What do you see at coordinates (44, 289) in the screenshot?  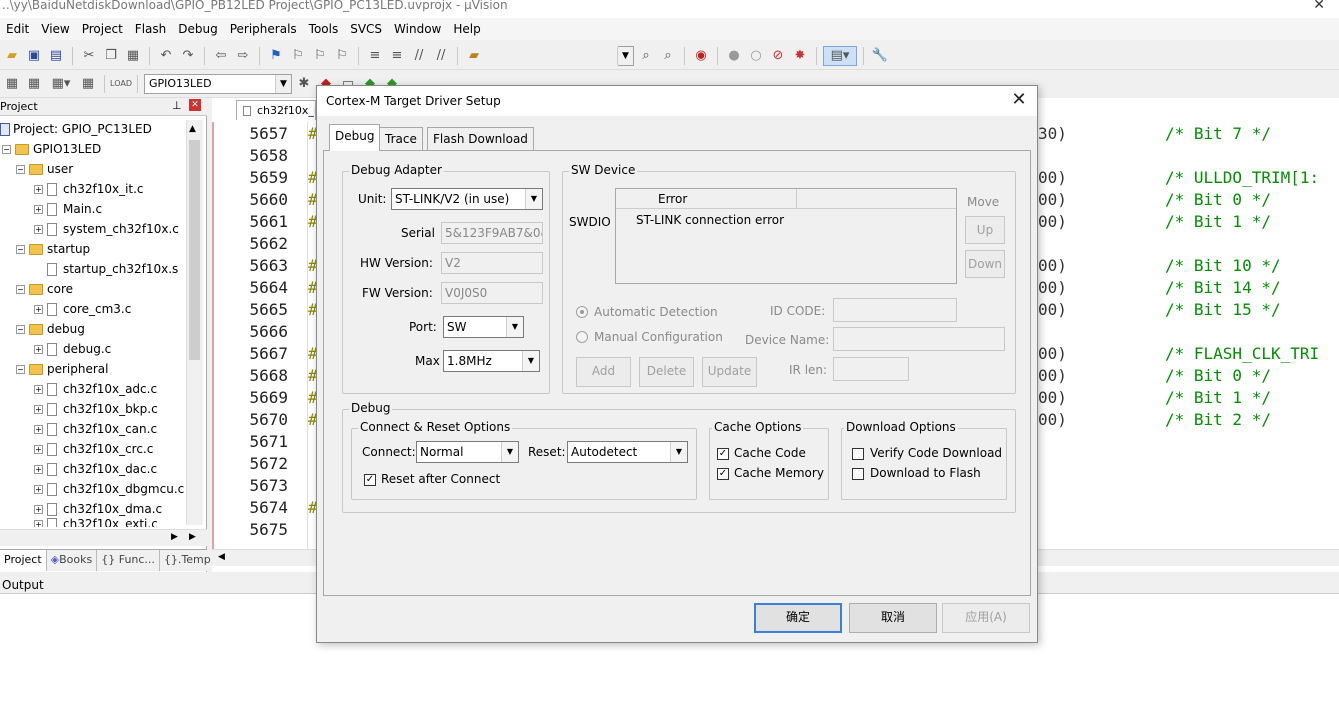 I see `tree-group-core: − core` at bounding box center [44, 289].